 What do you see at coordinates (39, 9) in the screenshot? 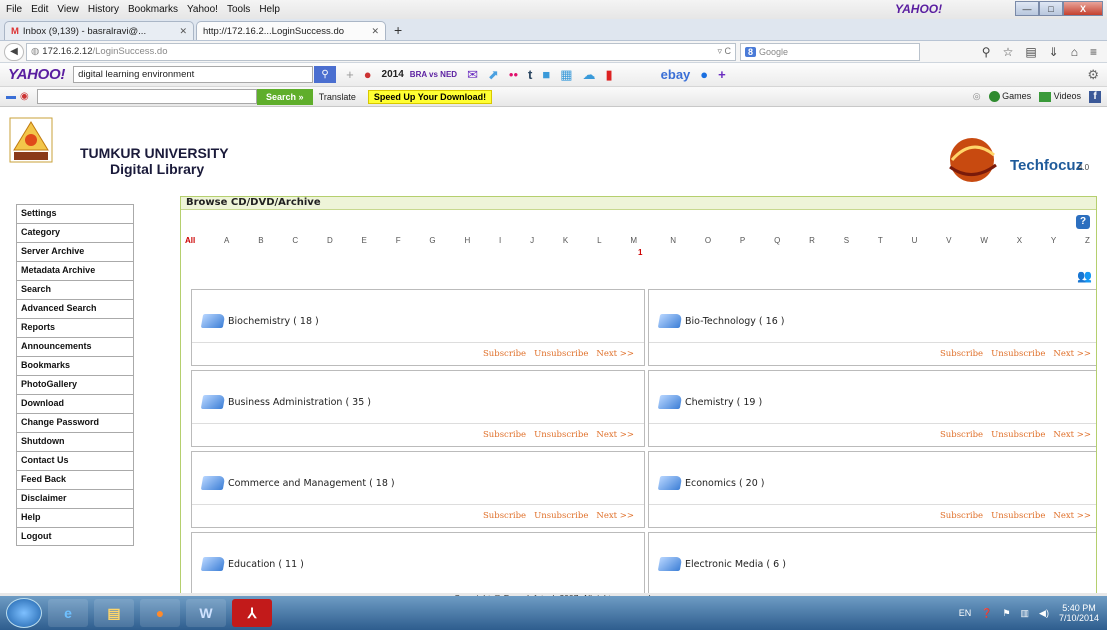
I see `menu-edit: Edit` at bounding box center [39, 9].